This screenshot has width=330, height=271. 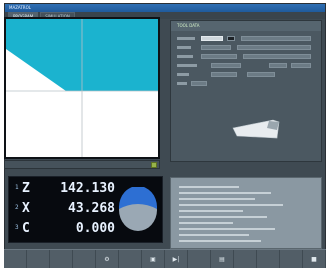 I want to click on spindle-gauge-icon, so click(x=138, y=209).